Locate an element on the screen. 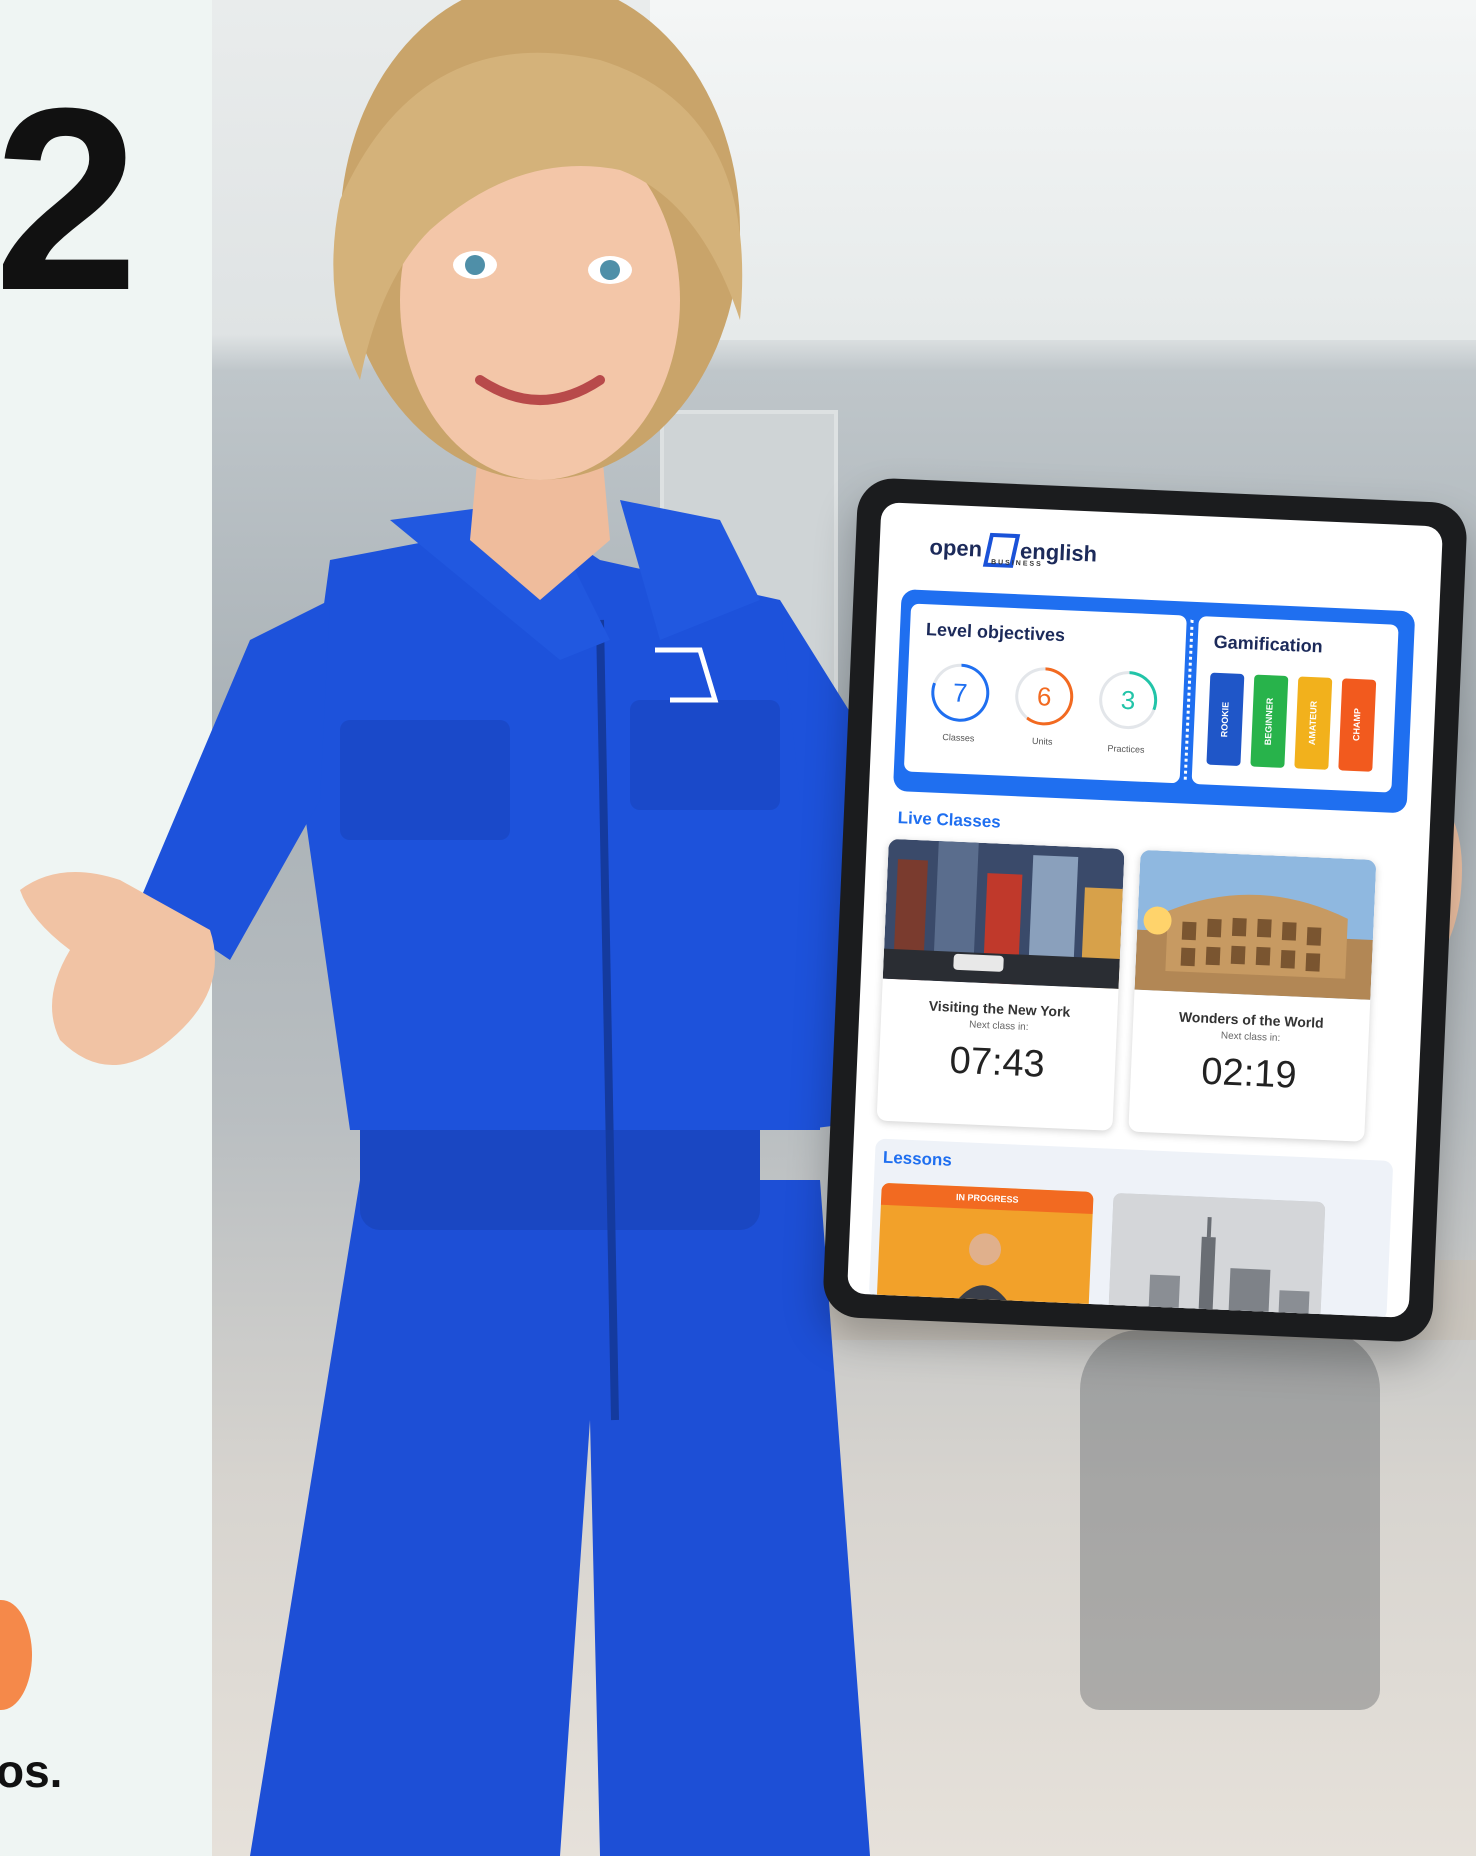 This screenshot has width=1476, height=1856. class-countdown: 02:19 is located at coordinates (1249, 1073).